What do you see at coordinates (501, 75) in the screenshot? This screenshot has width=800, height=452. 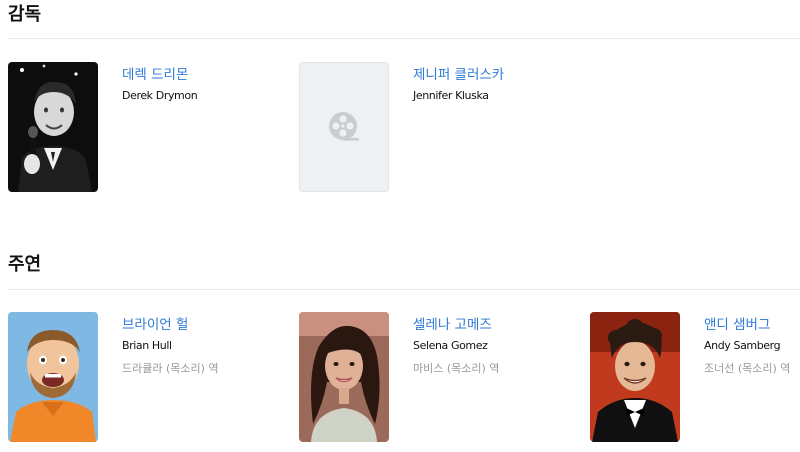 I see `person-name-ko-link: 제니퍼 클러스카` at bounding box center [501, 75].